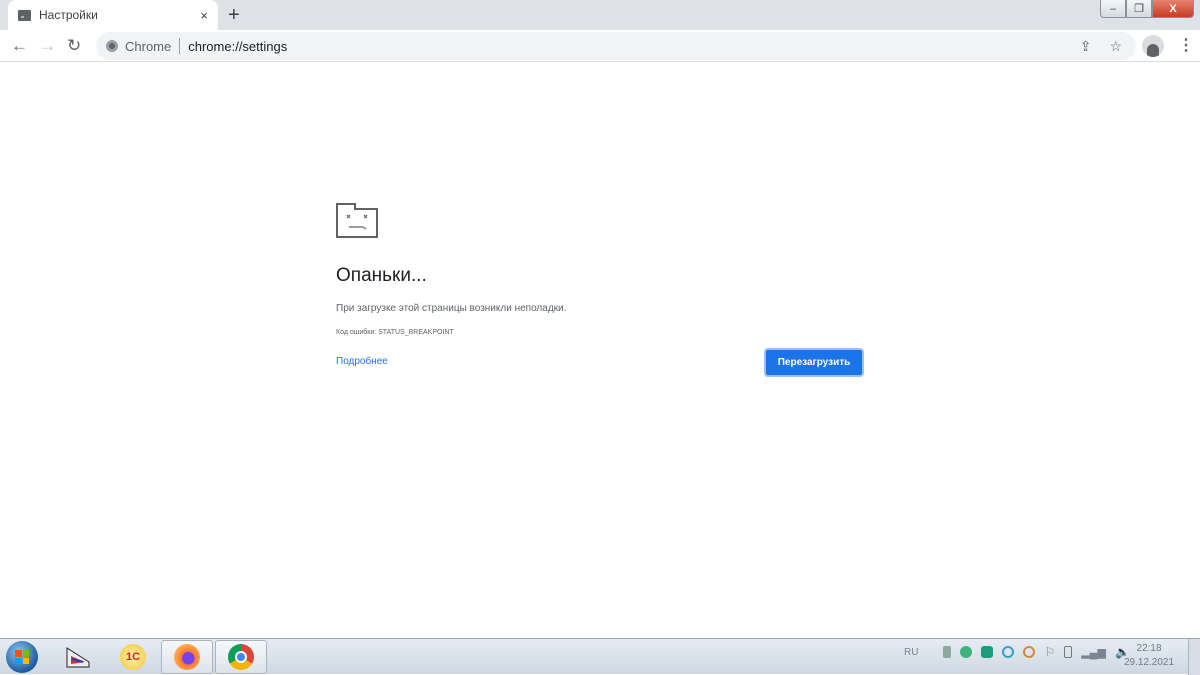 The image size is (1200, 675). I want to click on bookmark-star-icon: ☆, so click(1115, 46).